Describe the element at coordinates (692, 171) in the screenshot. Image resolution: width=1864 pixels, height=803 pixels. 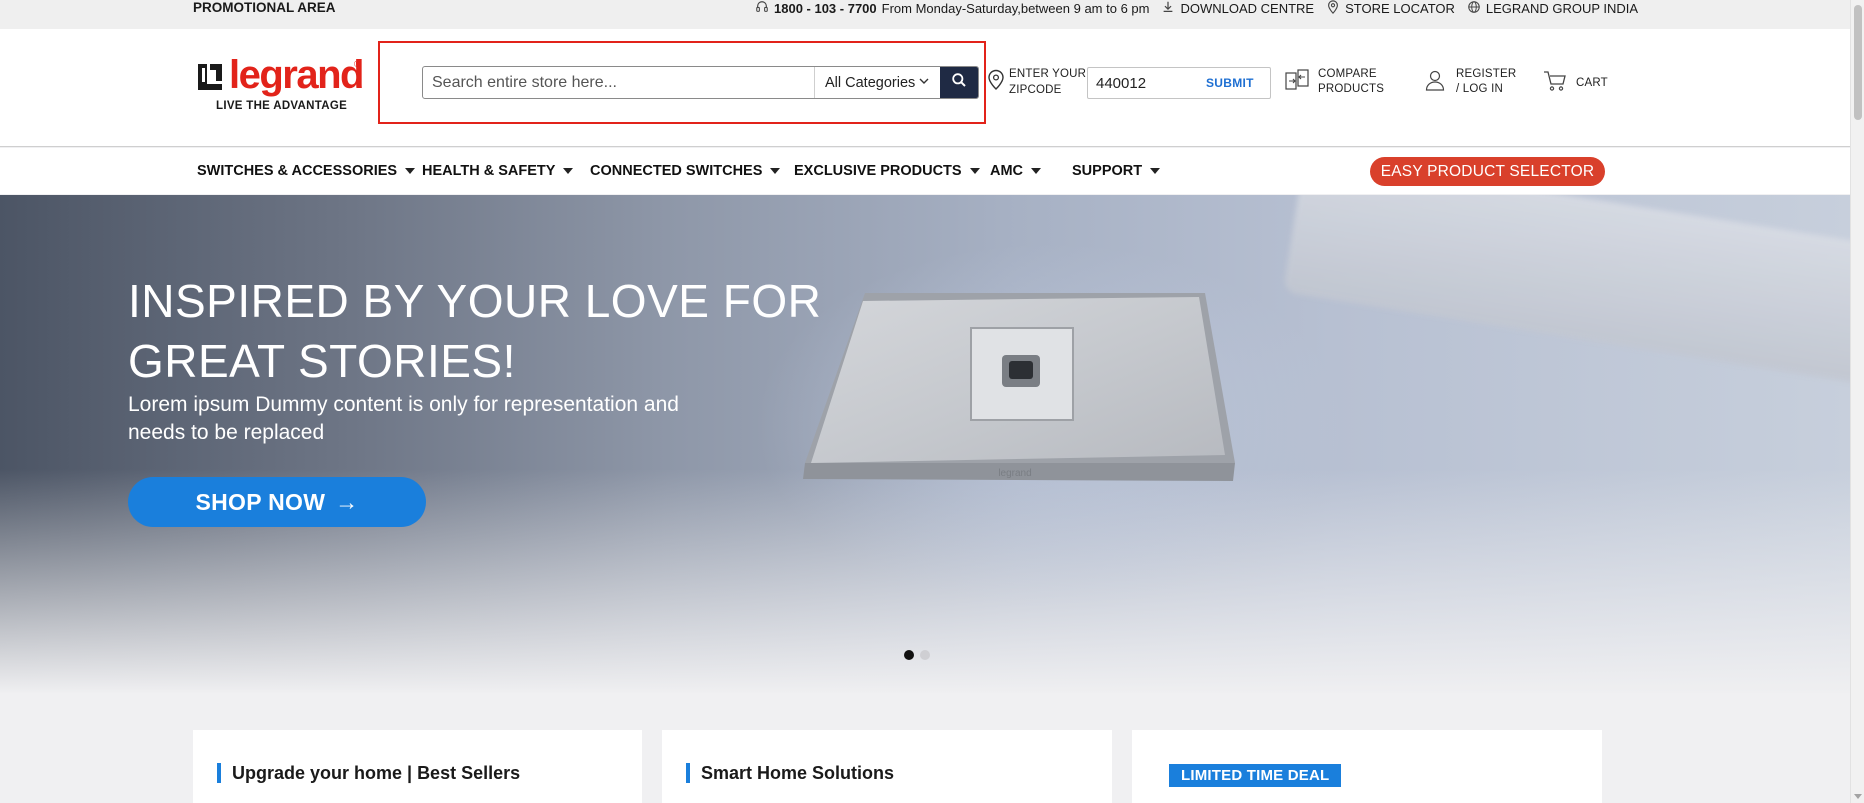
I see `nav-item-connected-switches: CONNECTED SWITCHES` at that location.